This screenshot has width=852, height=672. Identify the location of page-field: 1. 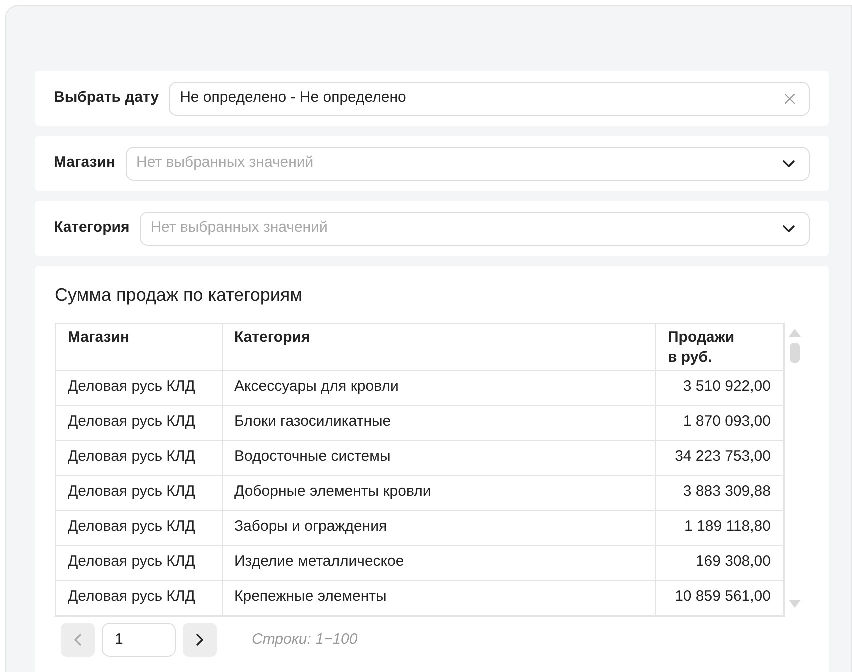
(139, 640).